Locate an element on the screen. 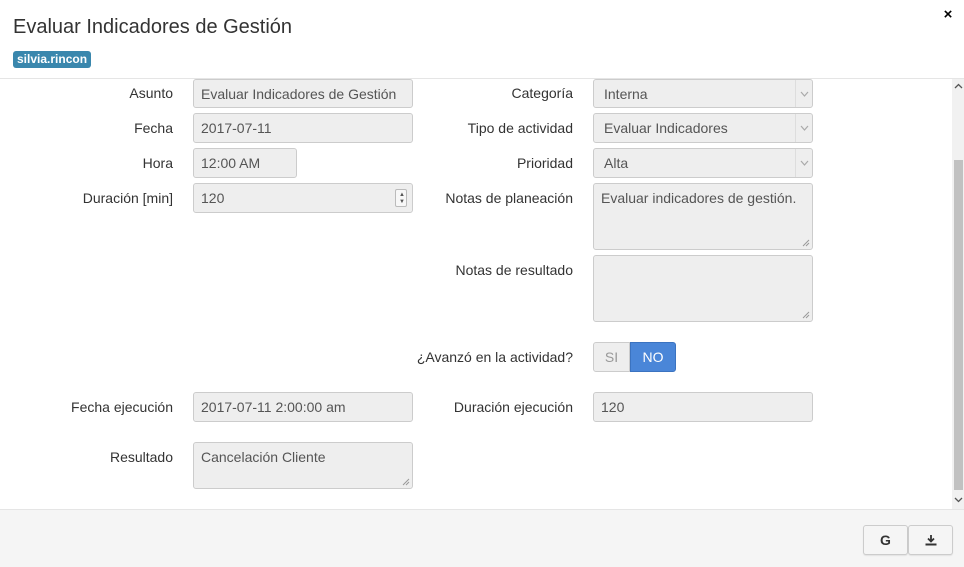 The width and height of the screenshot is (964, 567). toggle-si-button: SI is located at coordinates (611, 357).